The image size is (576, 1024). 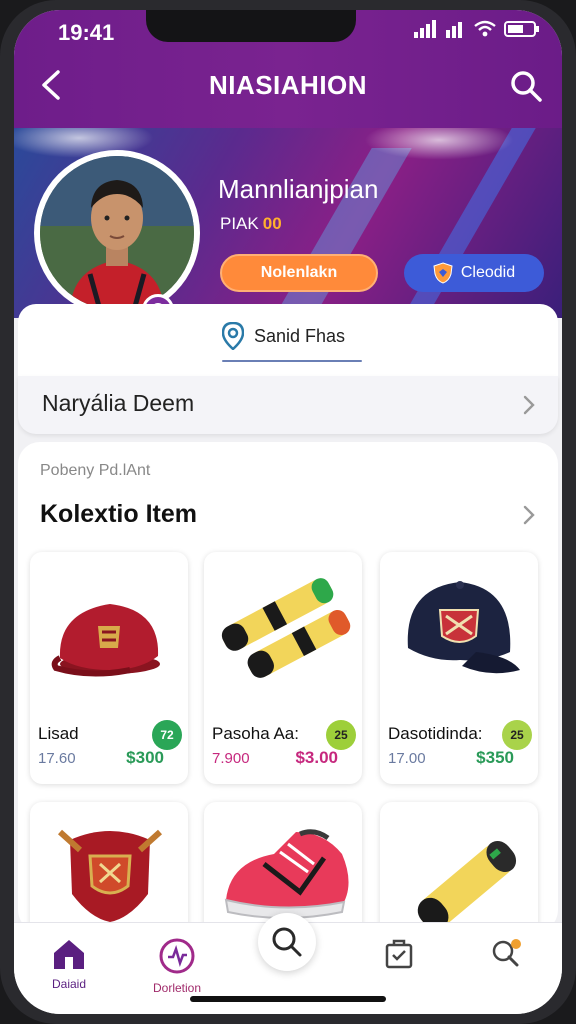 What do you see at coordinates (316, 757) in the screenshot?
I see `item-price: $3.00` at bounding box center [316, 757].